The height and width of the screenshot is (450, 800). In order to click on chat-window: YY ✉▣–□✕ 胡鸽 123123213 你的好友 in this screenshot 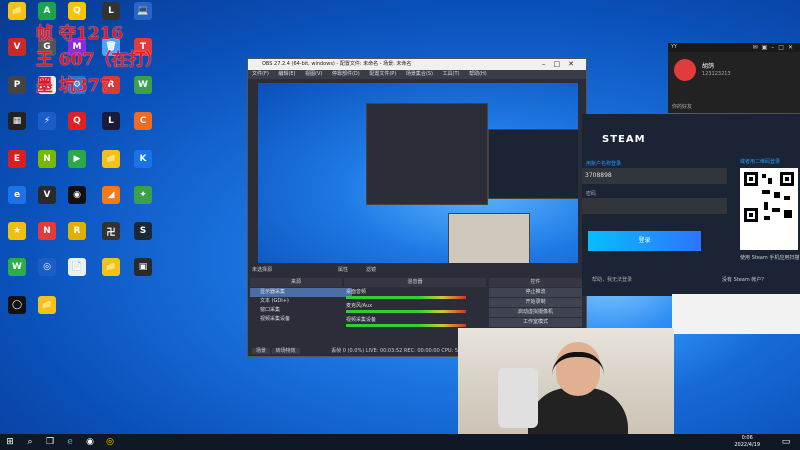, I will do `click(734, 78)`.